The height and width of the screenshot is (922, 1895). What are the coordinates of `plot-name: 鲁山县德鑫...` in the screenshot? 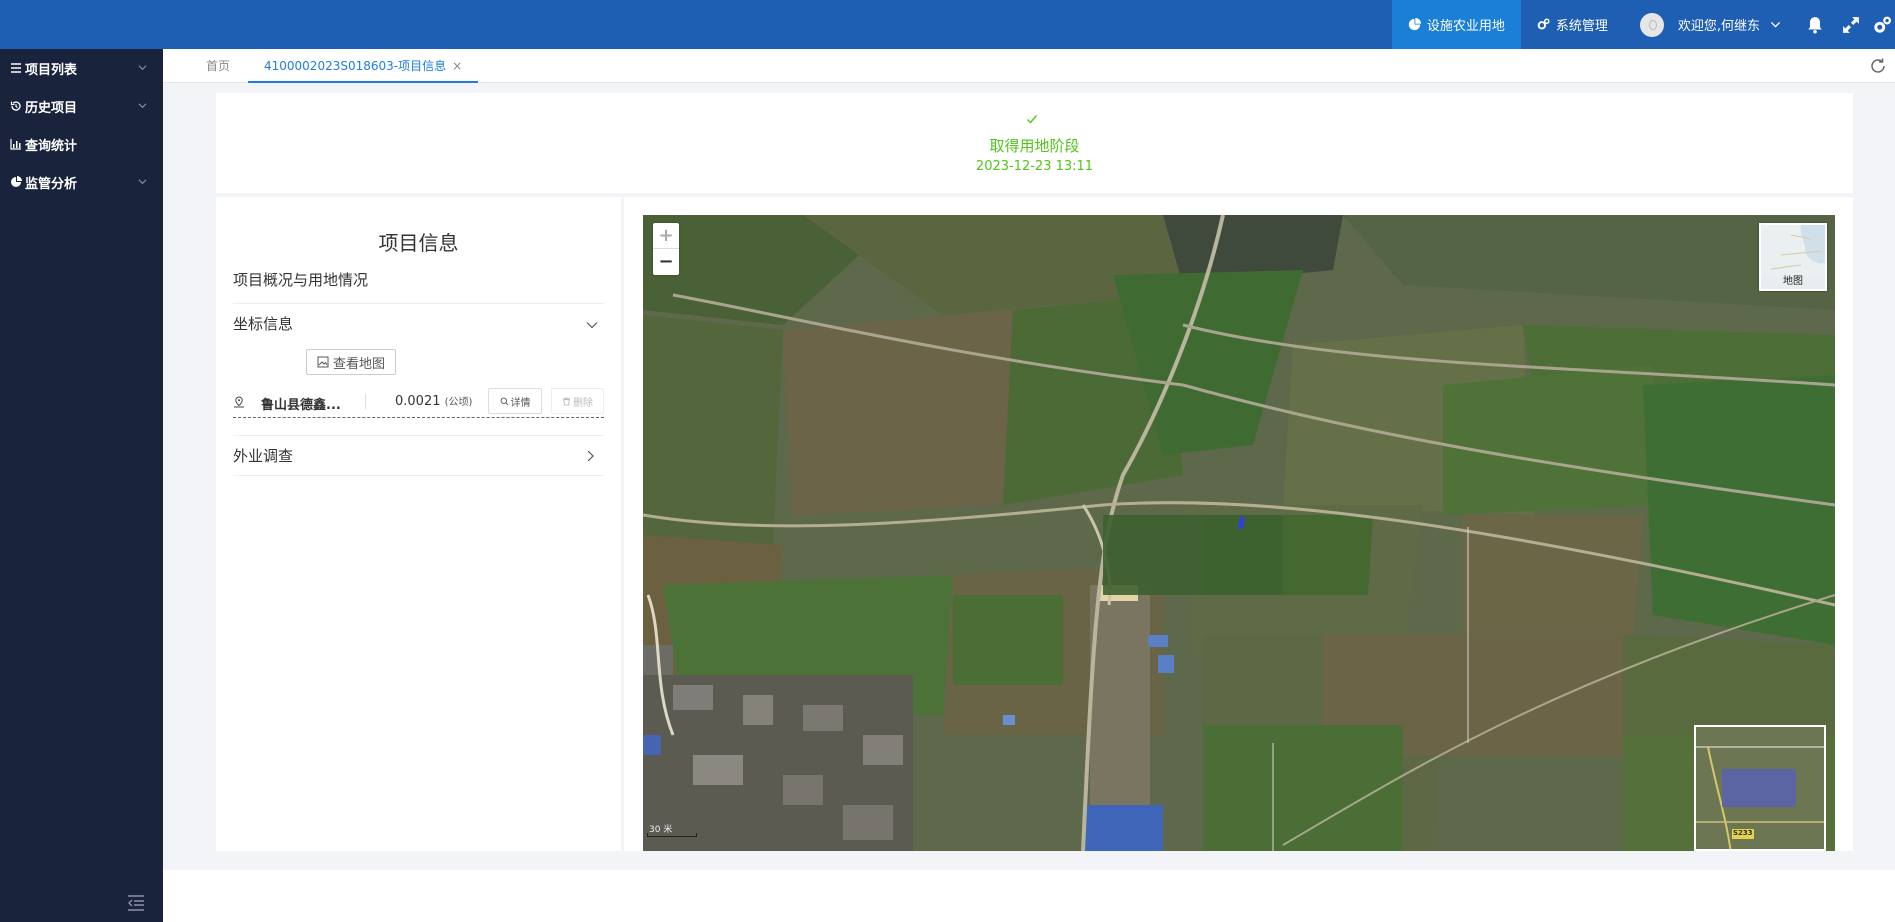 It's located at (301, 405).